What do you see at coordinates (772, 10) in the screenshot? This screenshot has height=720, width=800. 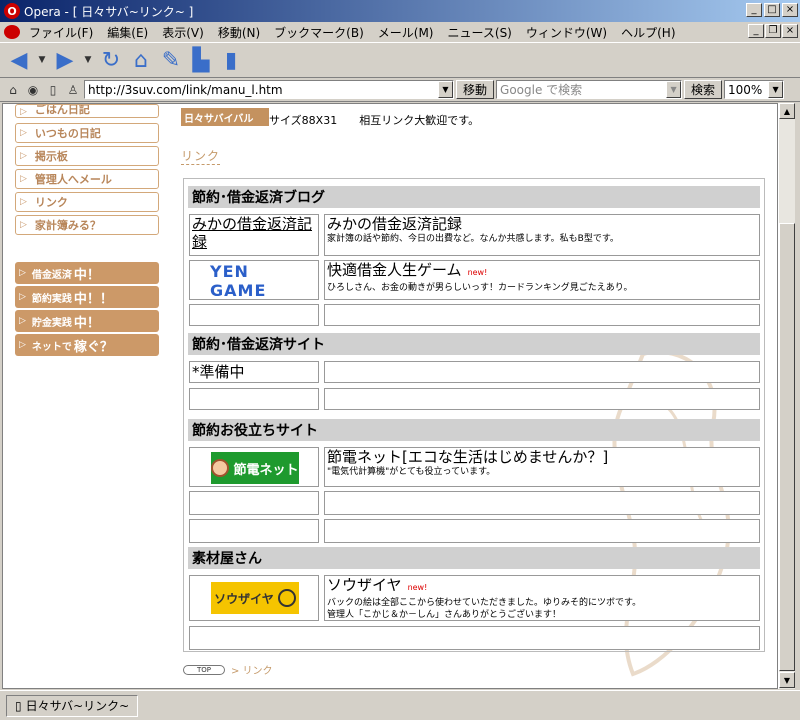 I see `maximize-button: □` at bounding box center [772, 10].